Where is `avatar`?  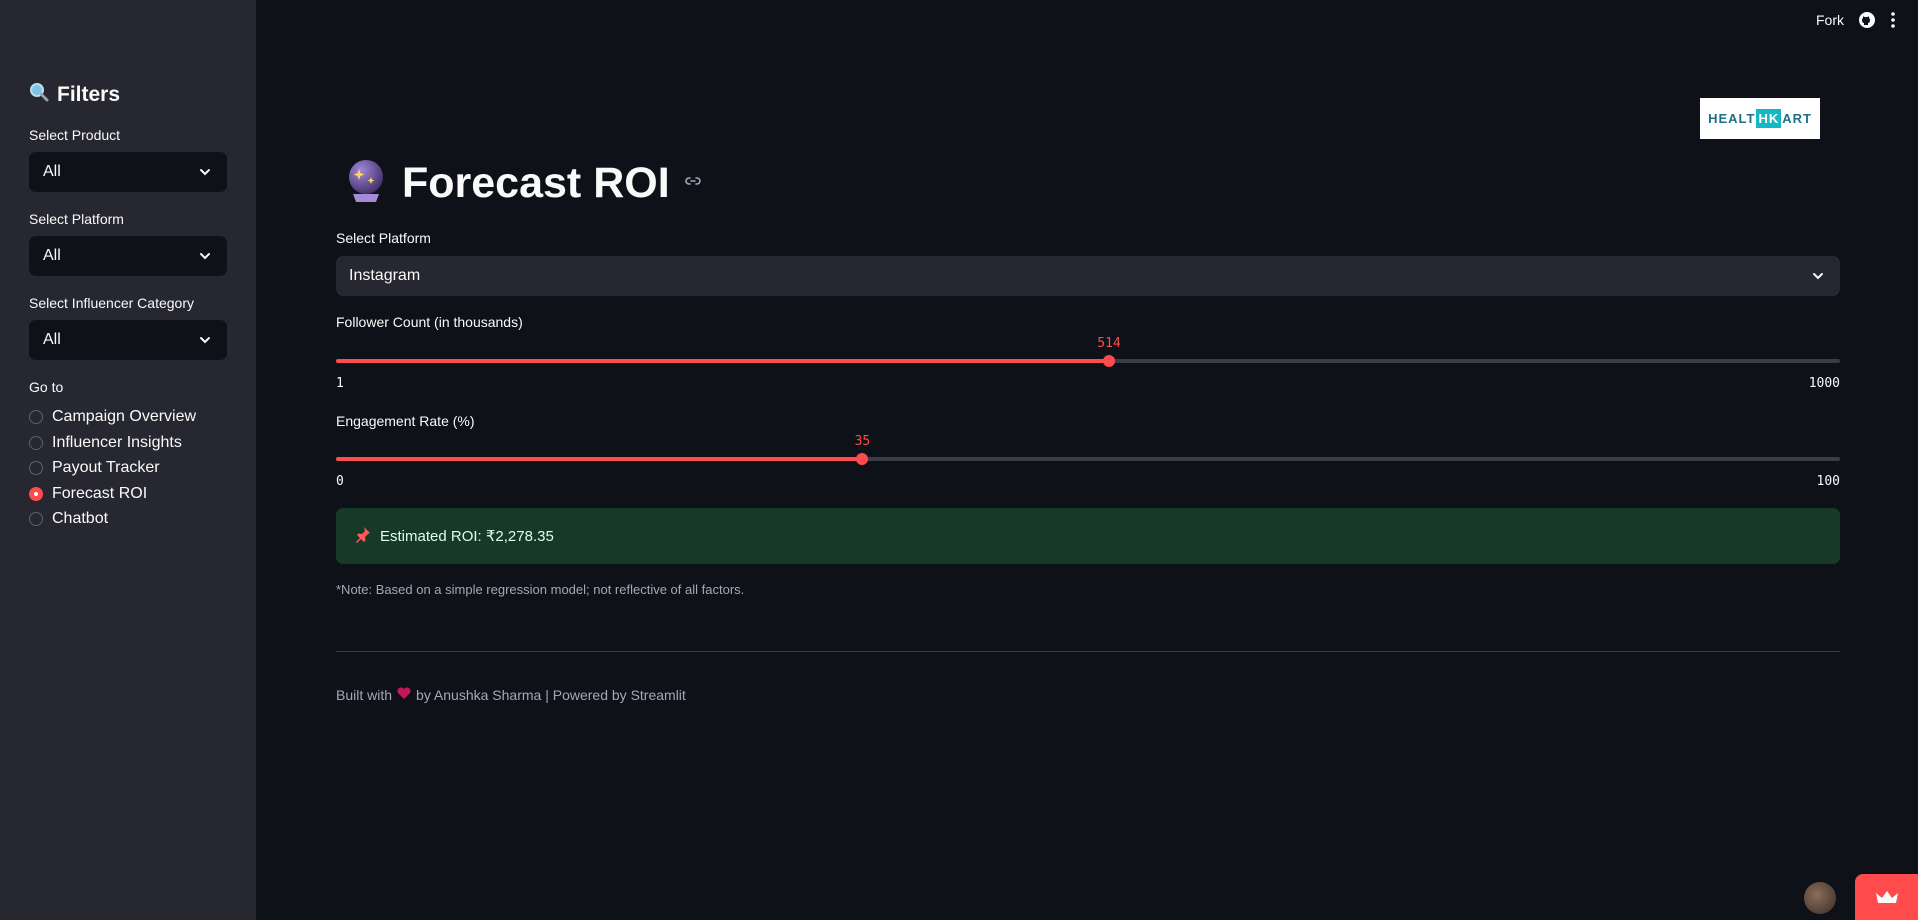
avatar is located at coordinates (1820, 898).